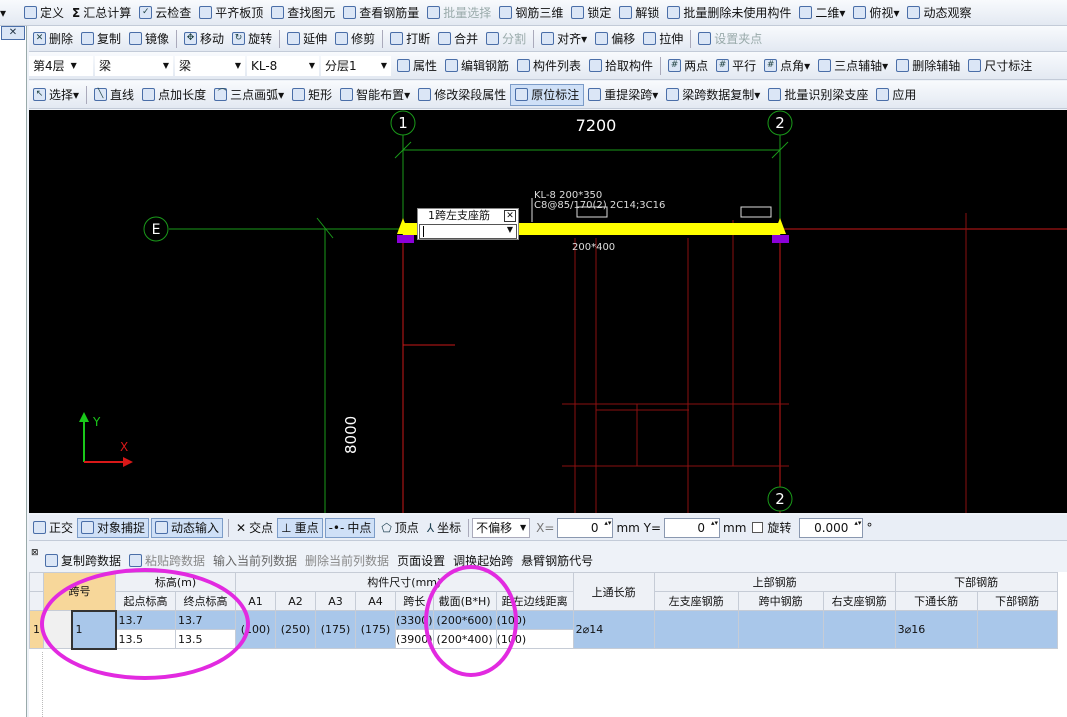  Describe the element at coordinates (165, 13) in the screenshot. I see `cloud-check-button: ✓ 云检查` at that location.